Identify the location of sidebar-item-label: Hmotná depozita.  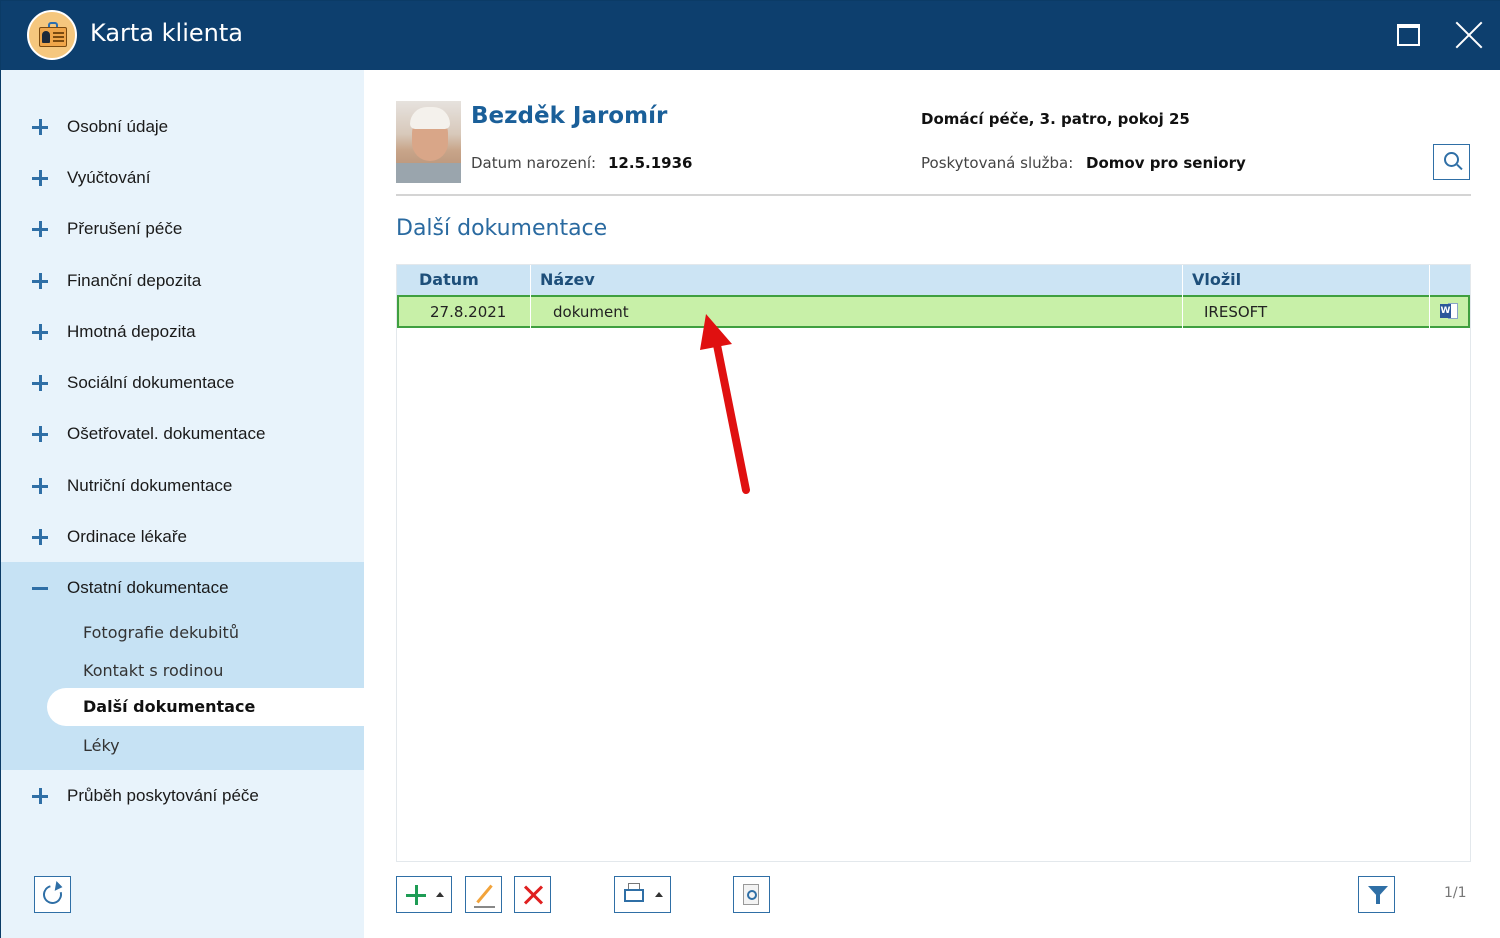
(131, 331).